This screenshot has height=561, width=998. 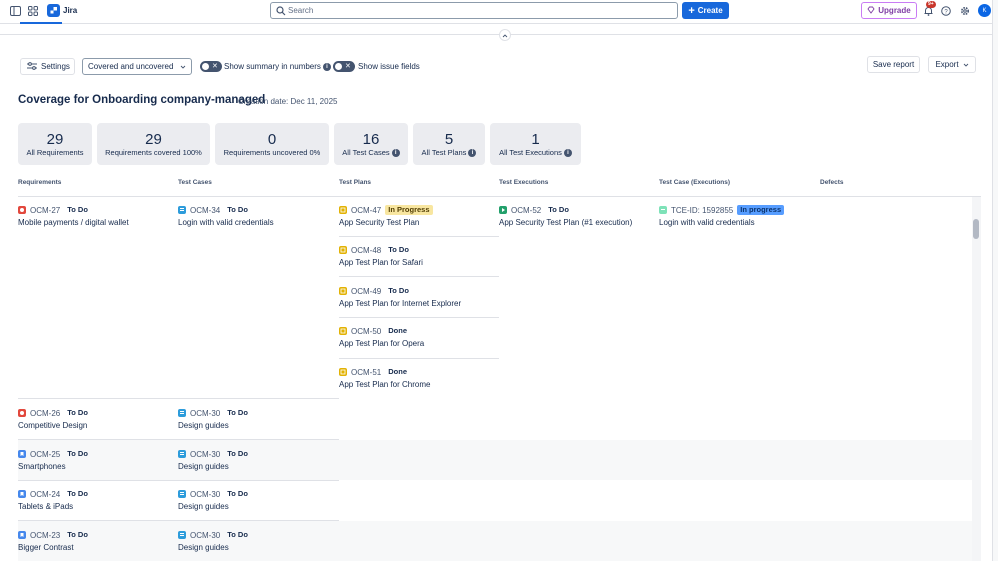 I want to click on issue-summary: Mobile payments / digital wallet, so click(x=97, y=222).